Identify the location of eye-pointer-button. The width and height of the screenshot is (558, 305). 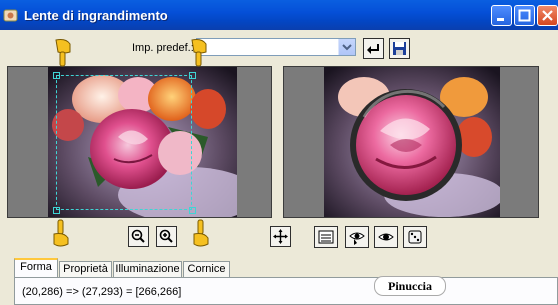
(357, 237).